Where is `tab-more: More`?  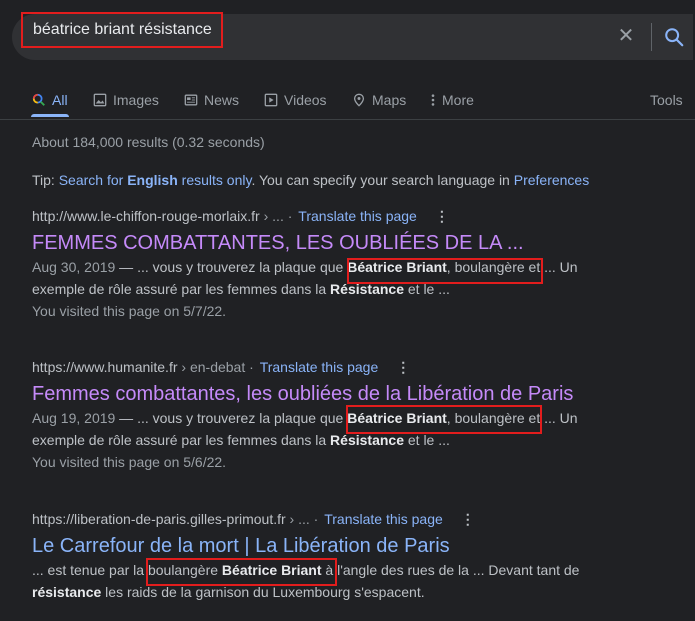 tab-more: More is located at coordinates (452, 100).